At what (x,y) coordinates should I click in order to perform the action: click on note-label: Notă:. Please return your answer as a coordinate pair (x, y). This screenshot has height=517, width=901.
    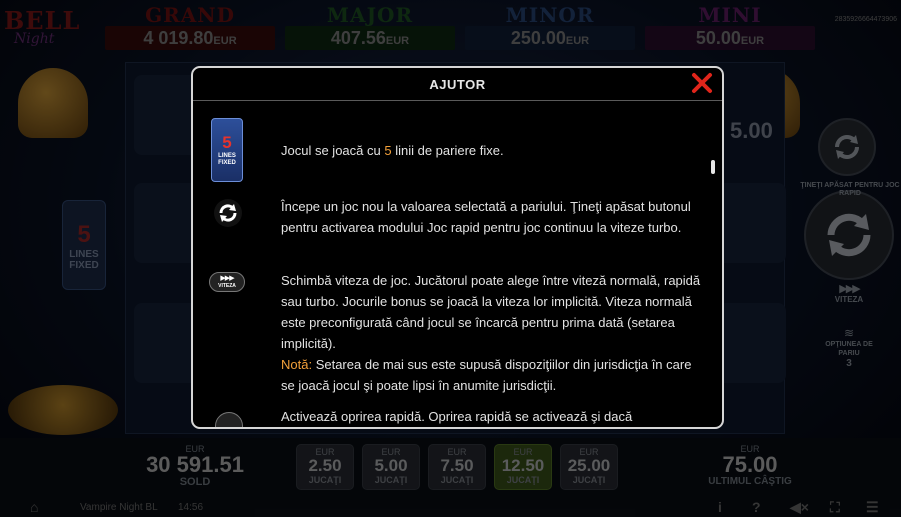
    Looking at the image, I should click on (297, 364).